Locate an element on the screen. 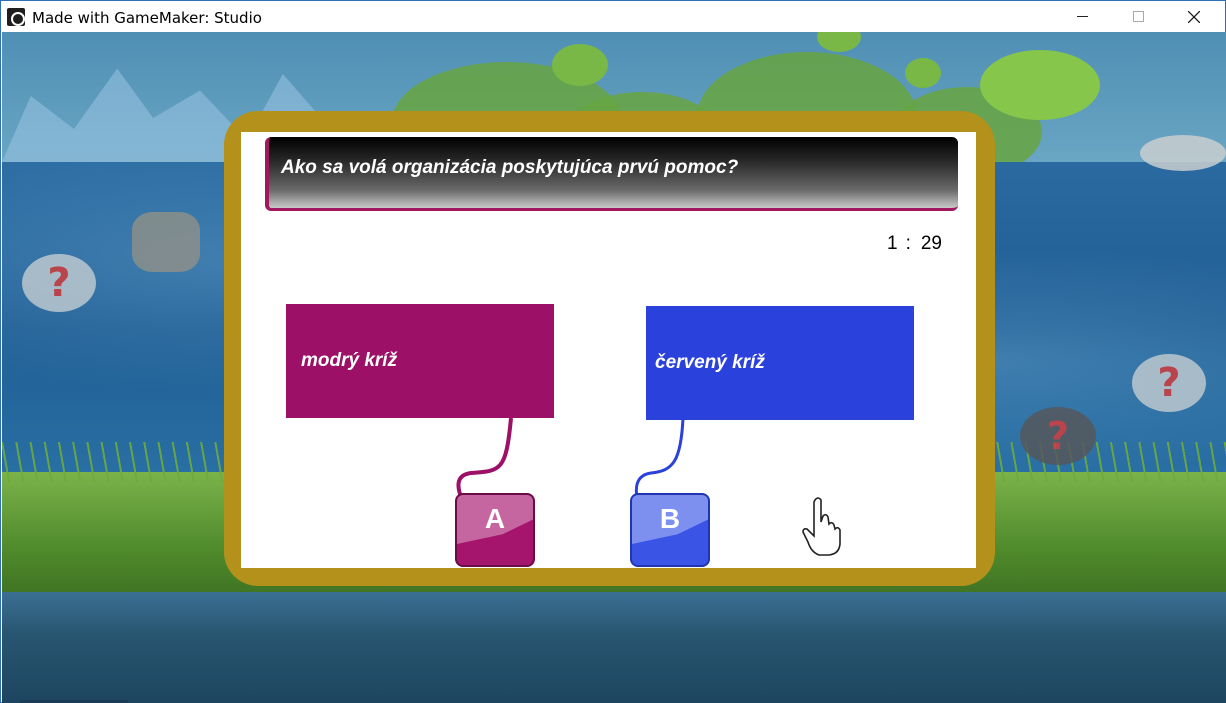 Image resolution: width=1226 pixels, height=703 pixels. maximize-icon is located at coordinates (1138, 16).